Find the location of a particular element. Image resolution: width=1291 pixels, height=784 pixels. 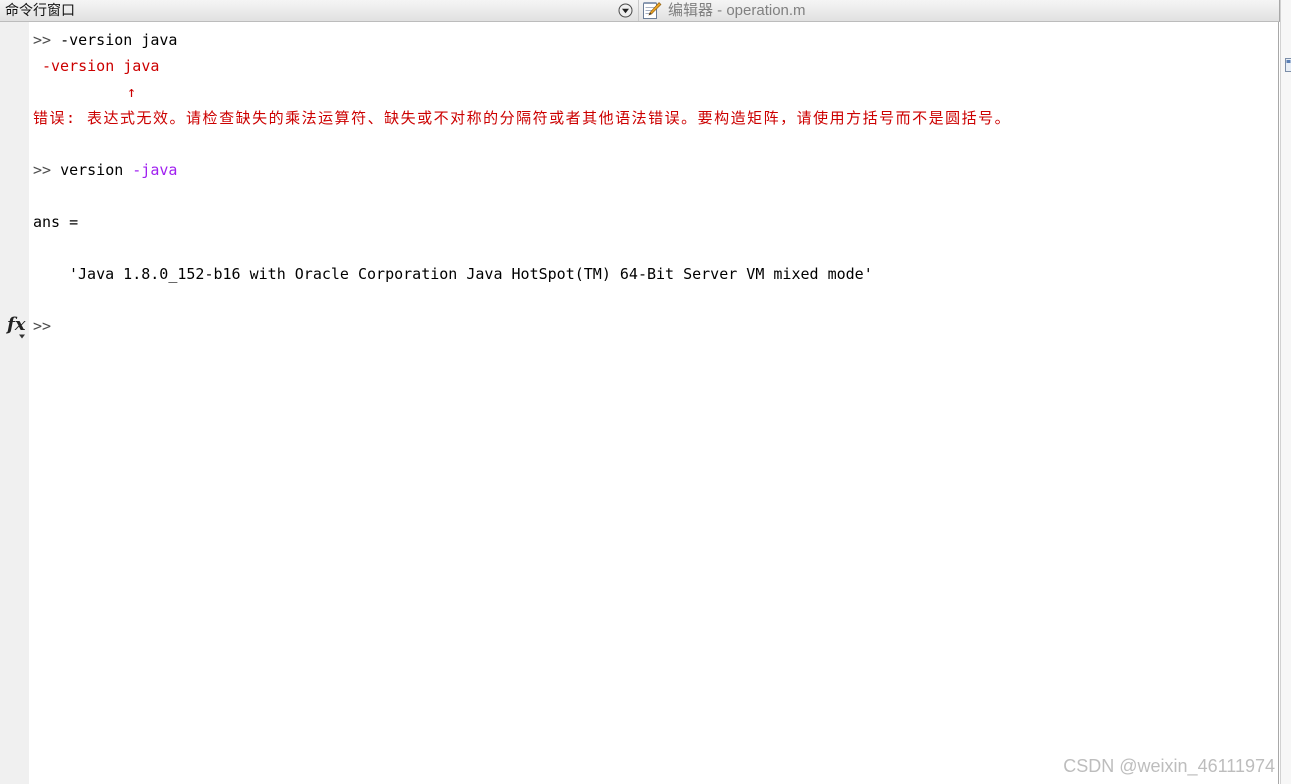

error-caret: ↑ is located at coordinates (132, 92).